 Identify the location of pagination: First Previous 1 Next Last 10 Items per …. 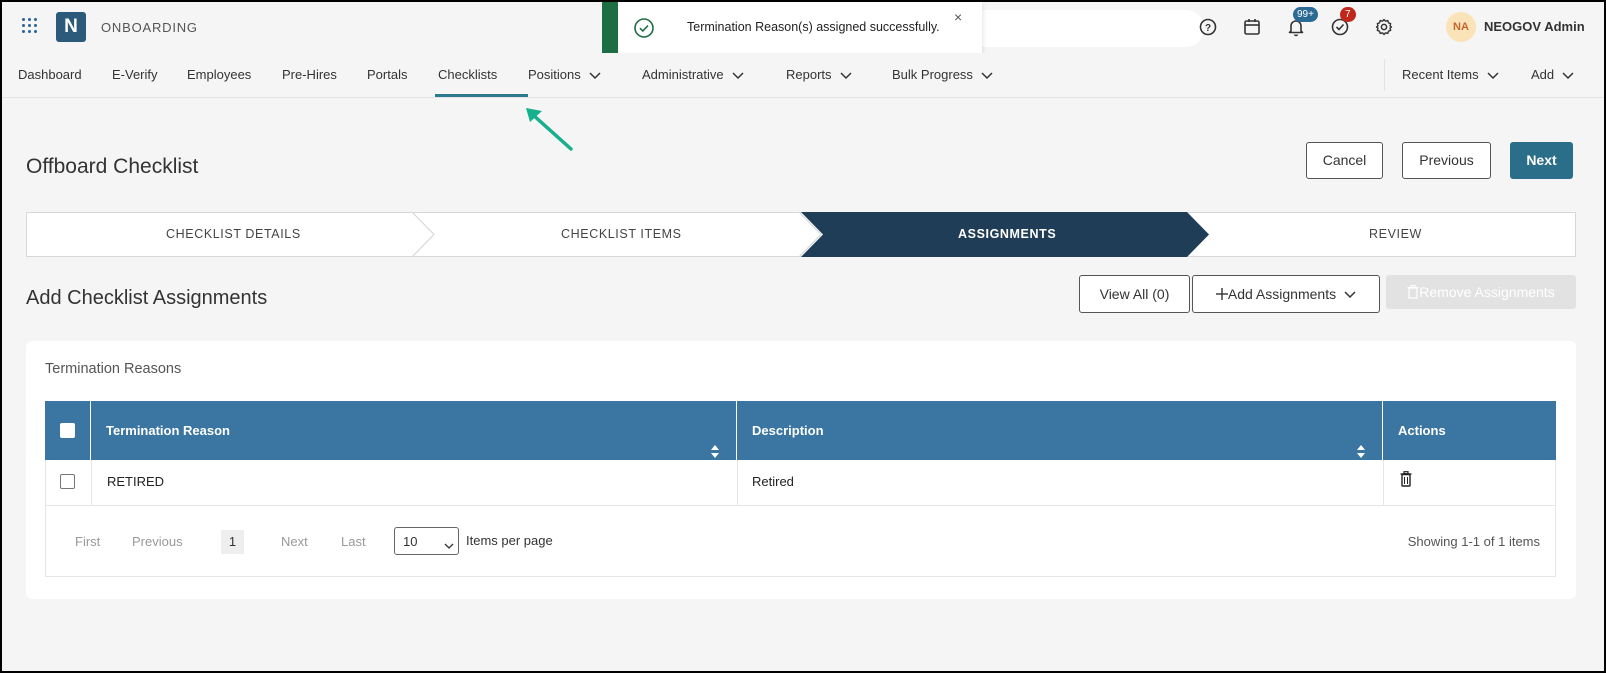
(800, 541).